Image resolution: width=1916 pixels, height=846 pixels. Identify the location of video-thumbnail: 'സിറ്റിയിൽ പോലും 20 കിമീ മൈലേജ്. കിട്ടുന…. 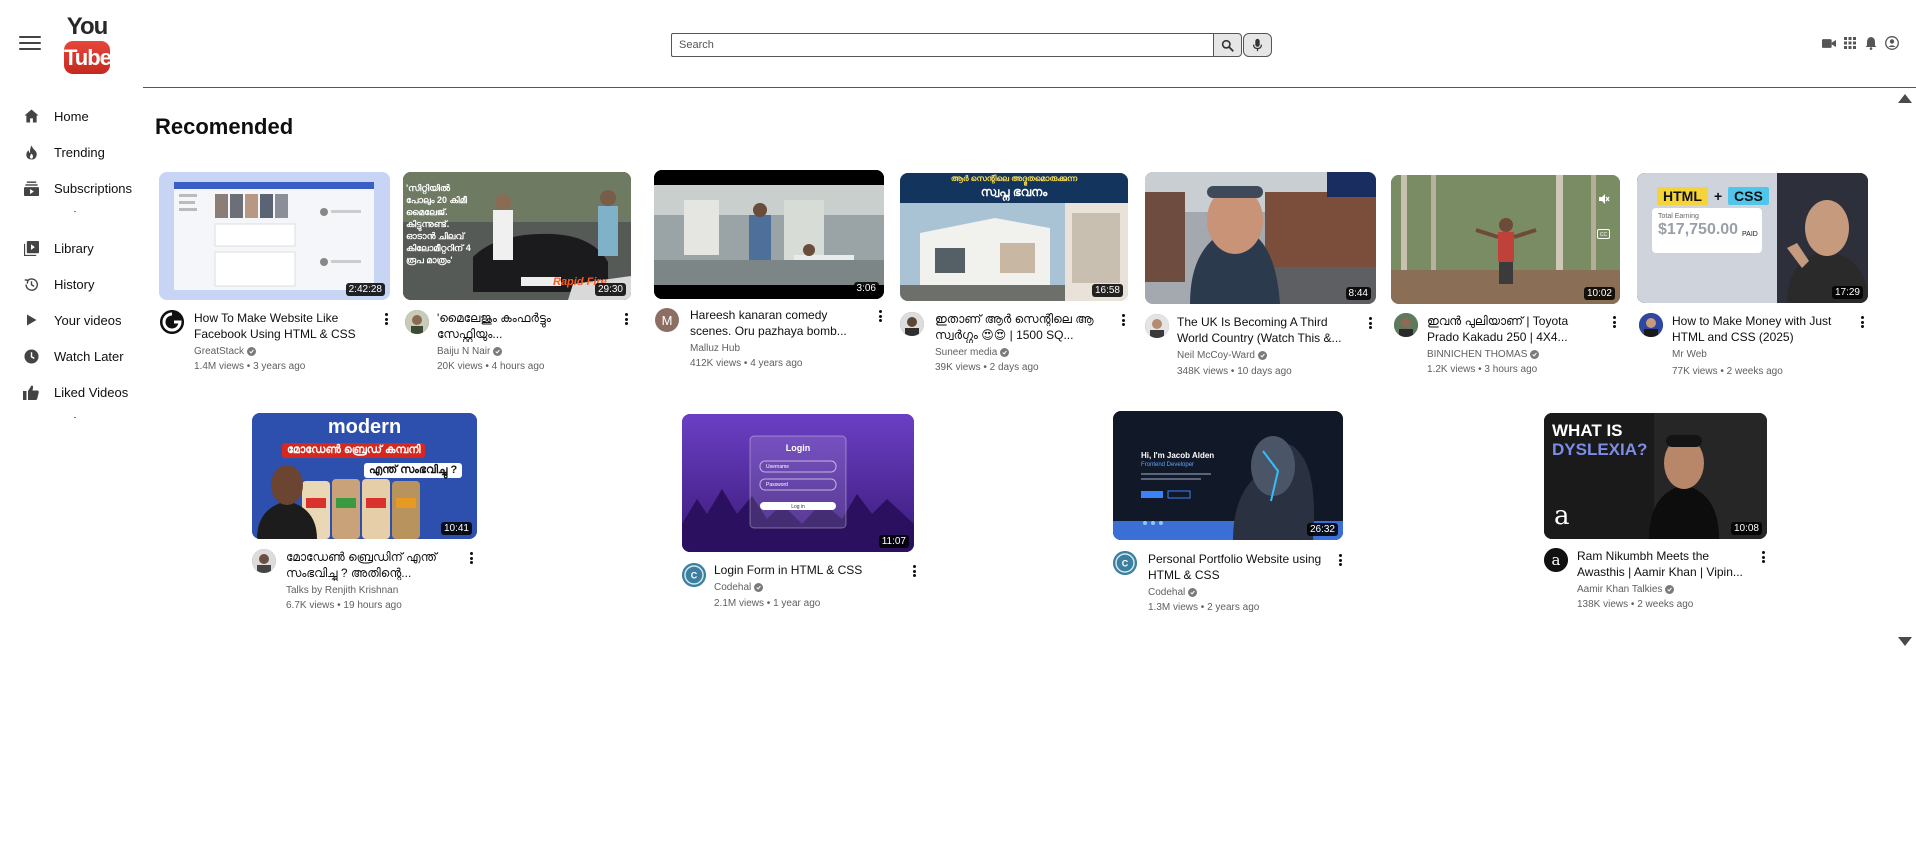
(517, 236).